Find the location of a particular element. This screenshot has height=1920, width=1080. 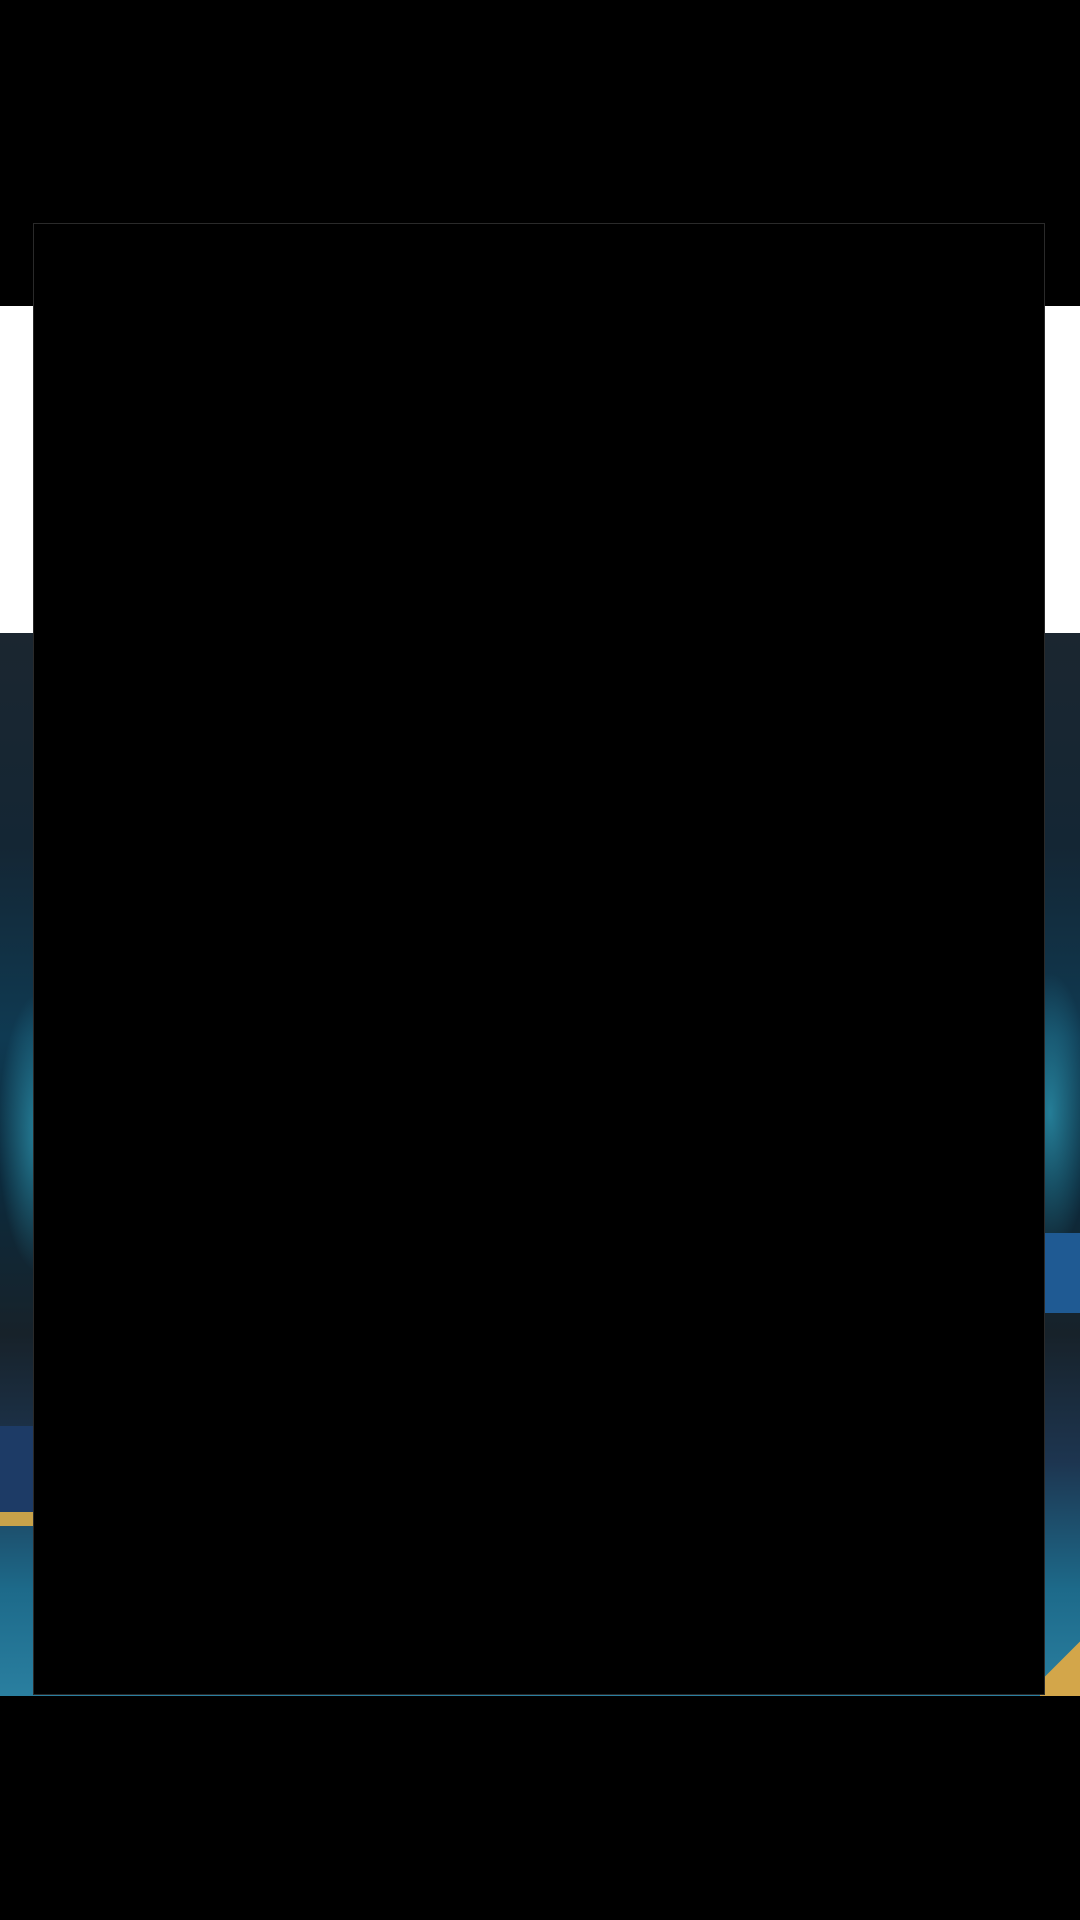

bottom-bar is located at coordinates (540, 1808).